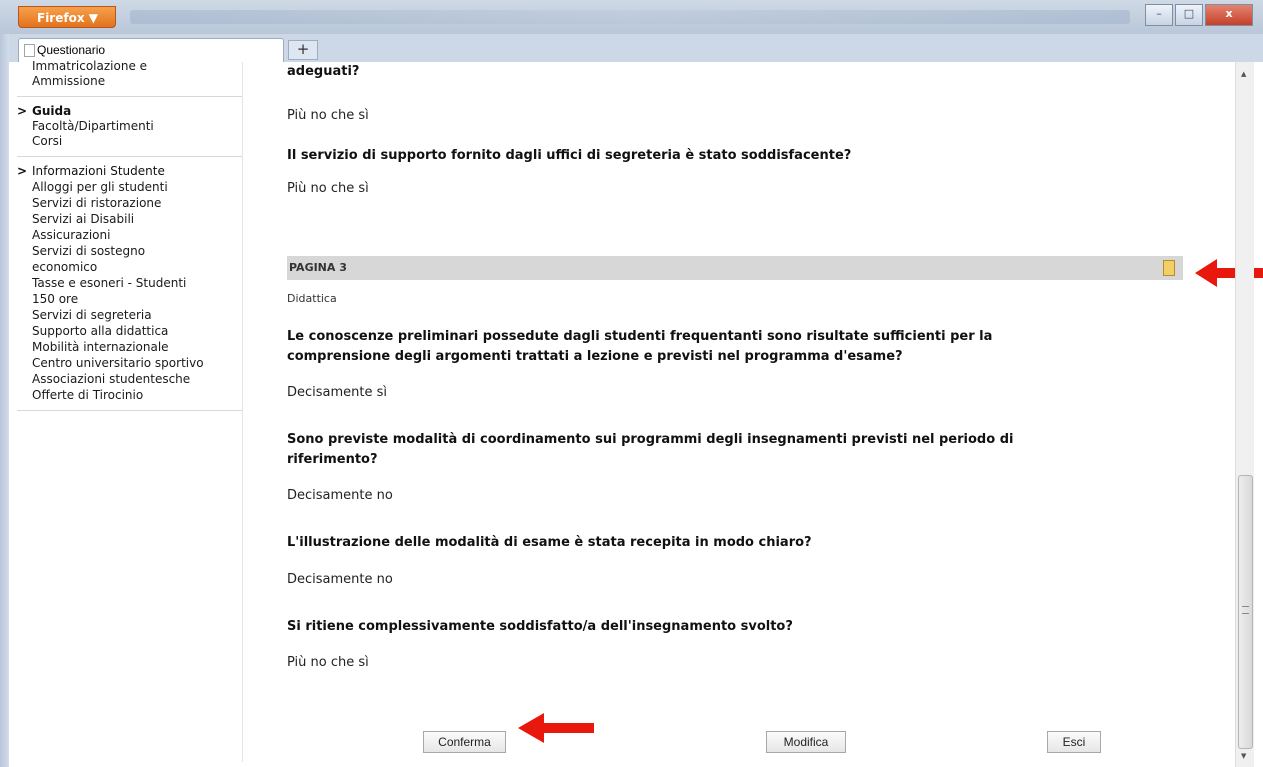  I want to click on new-tab-button: +, so click(303, 50).